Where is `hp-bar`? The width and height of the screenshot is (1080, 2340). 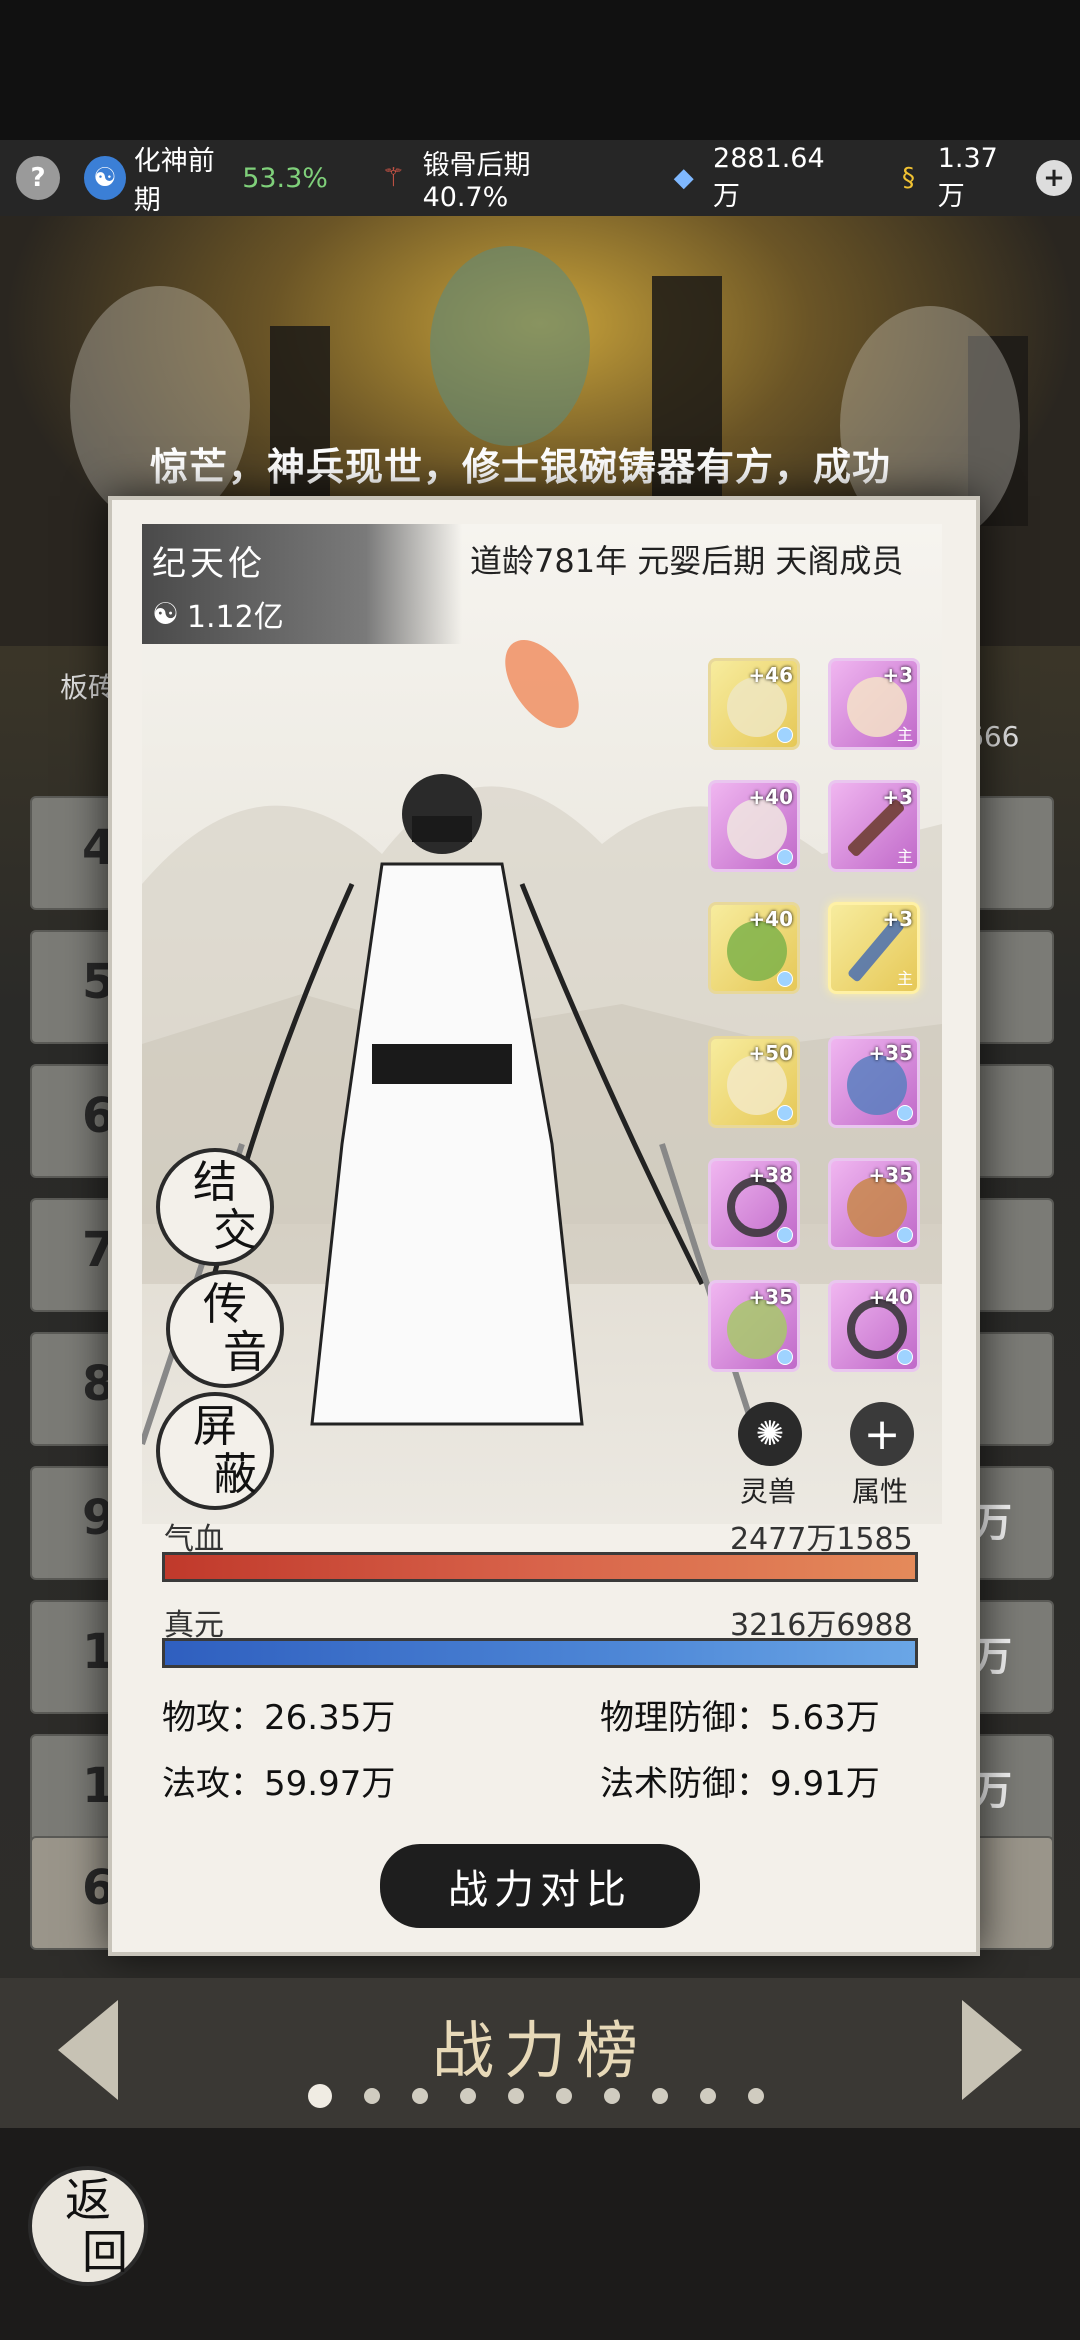
hp-bar is located at coordinates (540, 1567).